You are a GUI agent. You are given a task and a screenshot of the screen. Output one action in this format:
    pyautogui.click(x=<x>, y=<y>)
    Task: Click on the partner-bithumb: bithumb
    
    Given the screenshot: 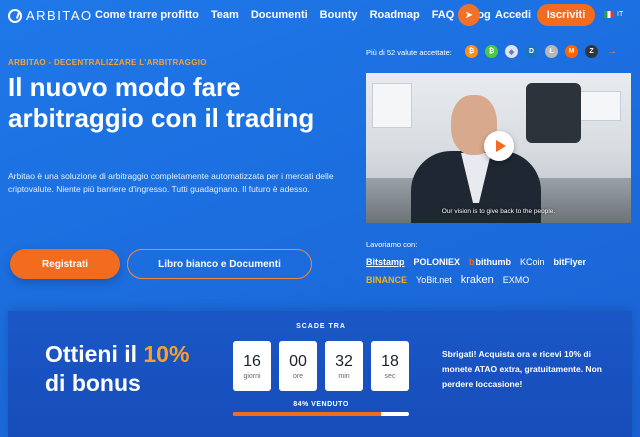 What is the action you would take?
    pyautogui.click(x=490, y=262)
    